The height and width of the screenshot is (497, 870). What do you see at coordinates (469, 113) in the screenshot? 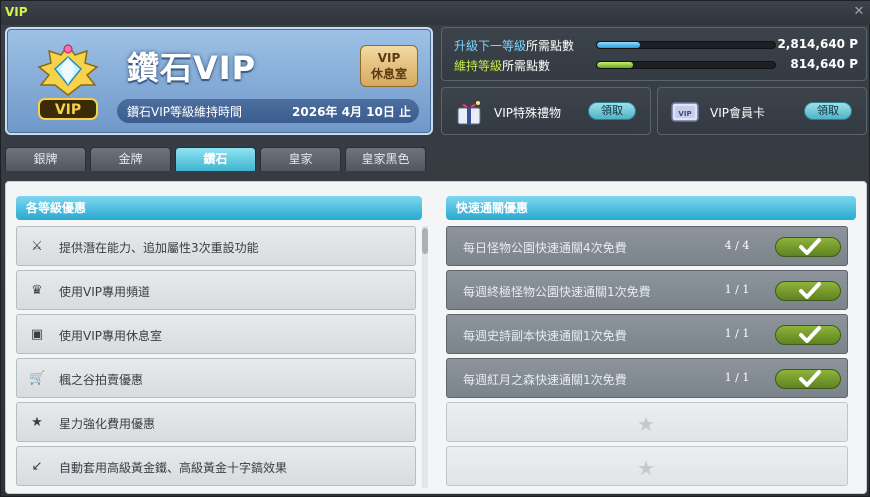
I see `gift-icon` at bounding box center [469, 113].